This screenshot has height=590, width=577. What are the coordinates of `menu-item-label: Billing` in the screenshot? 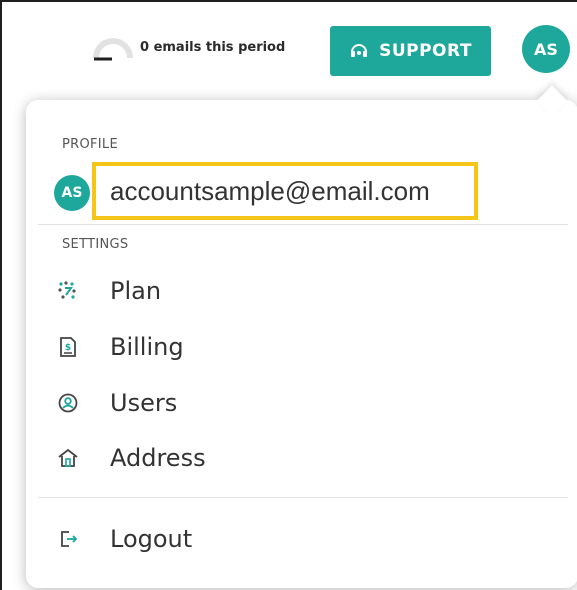 It's located at (147, 347).